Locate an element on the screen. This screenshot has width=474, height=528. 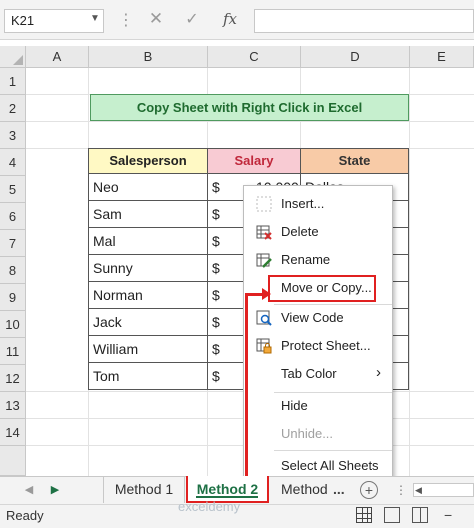
row-header: 14 is located at coordinates (13, 432).